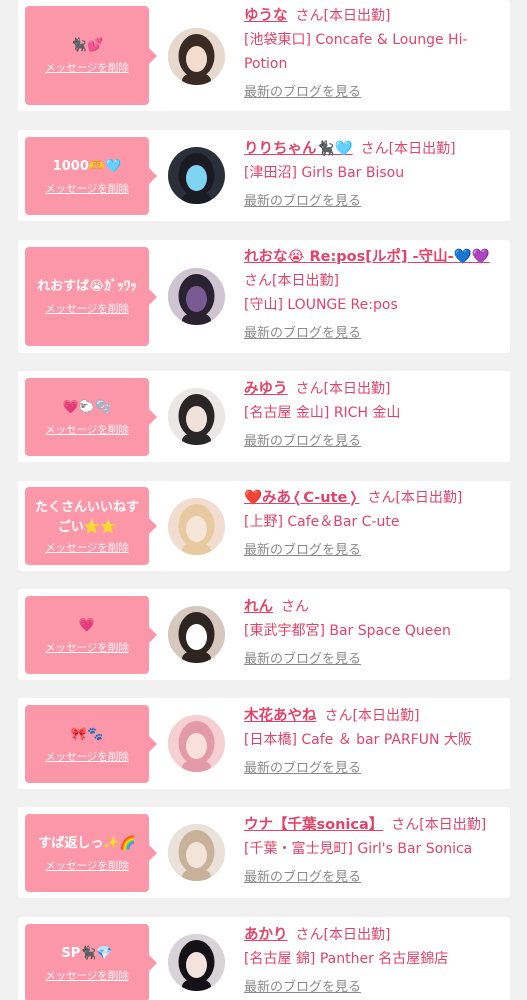  Describe the element at coordinates (322, 413) in the screenshot. I see `shop-name: [名古屋 金山] RICH 金山` at that location.